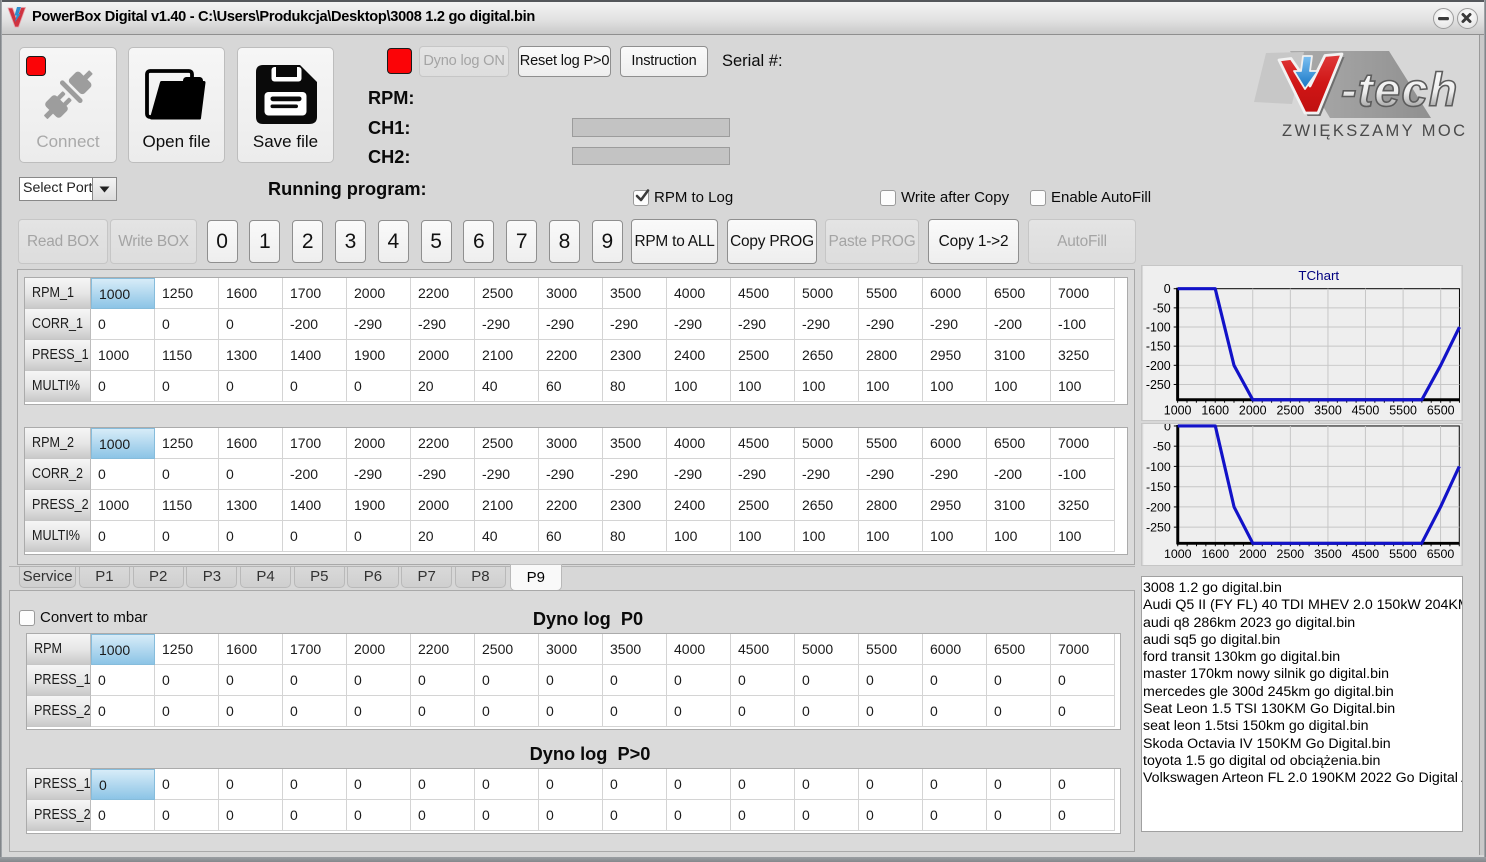 The width and height of the screenshot is (1486, 862). Describe the element at coordinates (1399, 89) in the screenshot. I see `svg-text: -tech` at that location.